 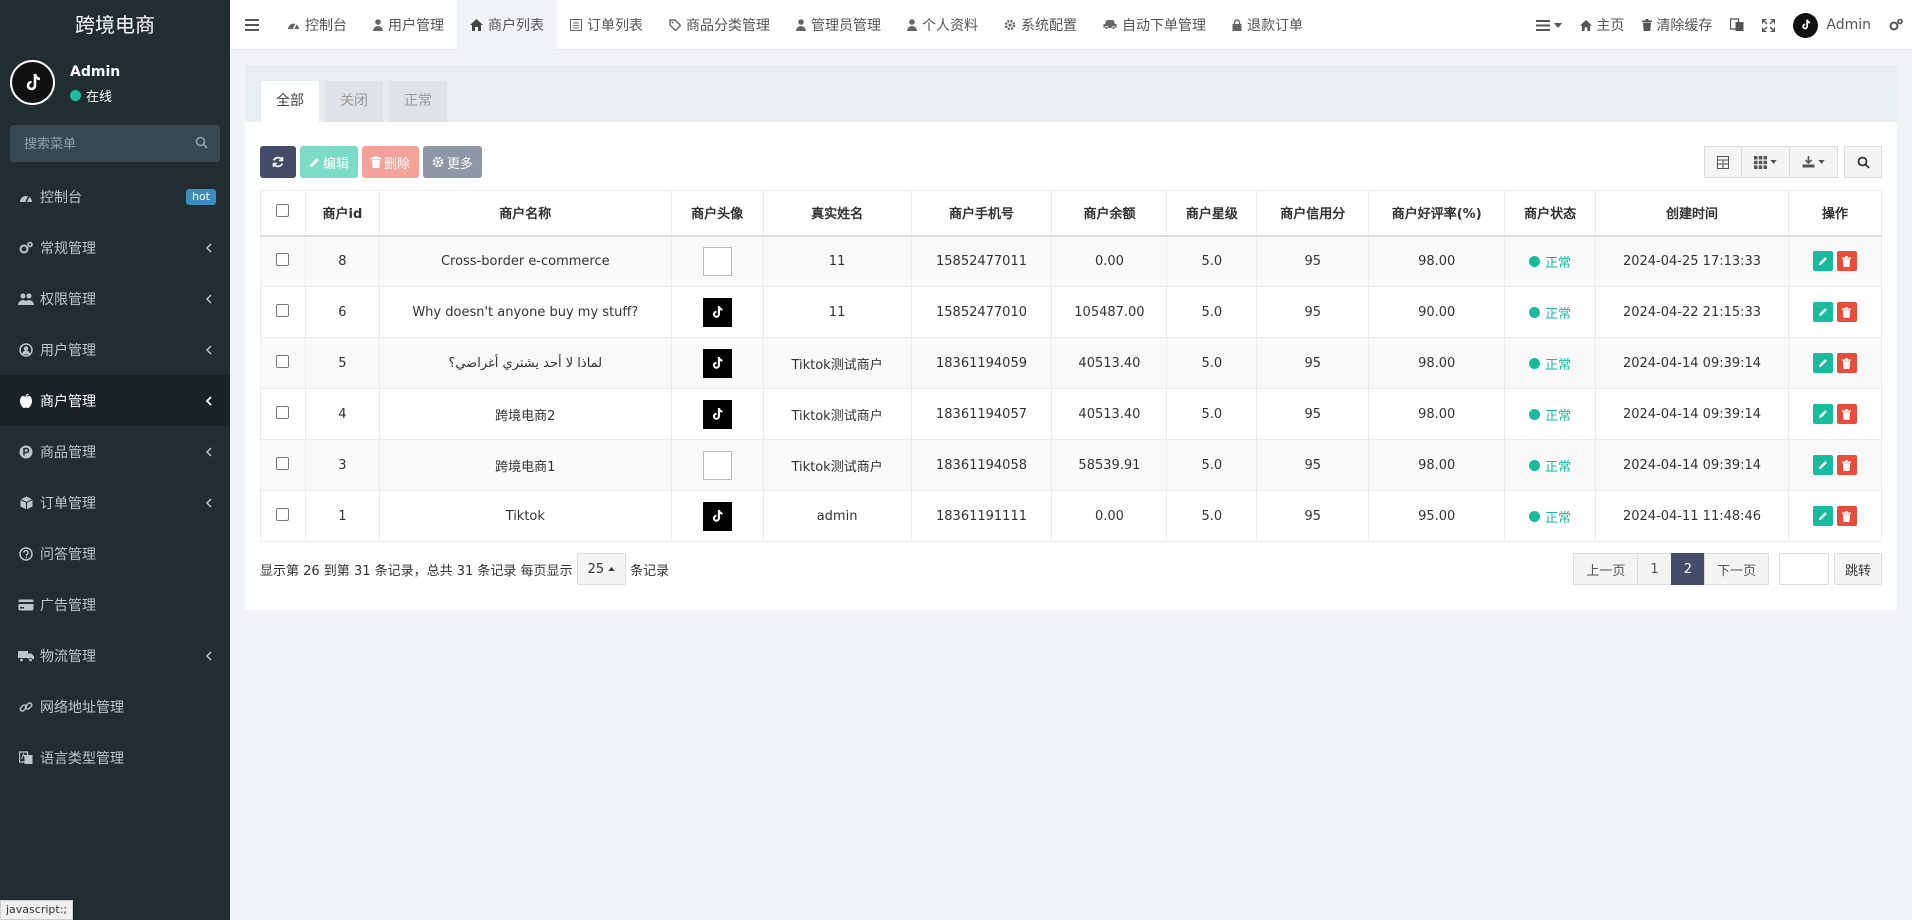 I want to click on column-header: 商户星级, so click(x=1212, y=213).